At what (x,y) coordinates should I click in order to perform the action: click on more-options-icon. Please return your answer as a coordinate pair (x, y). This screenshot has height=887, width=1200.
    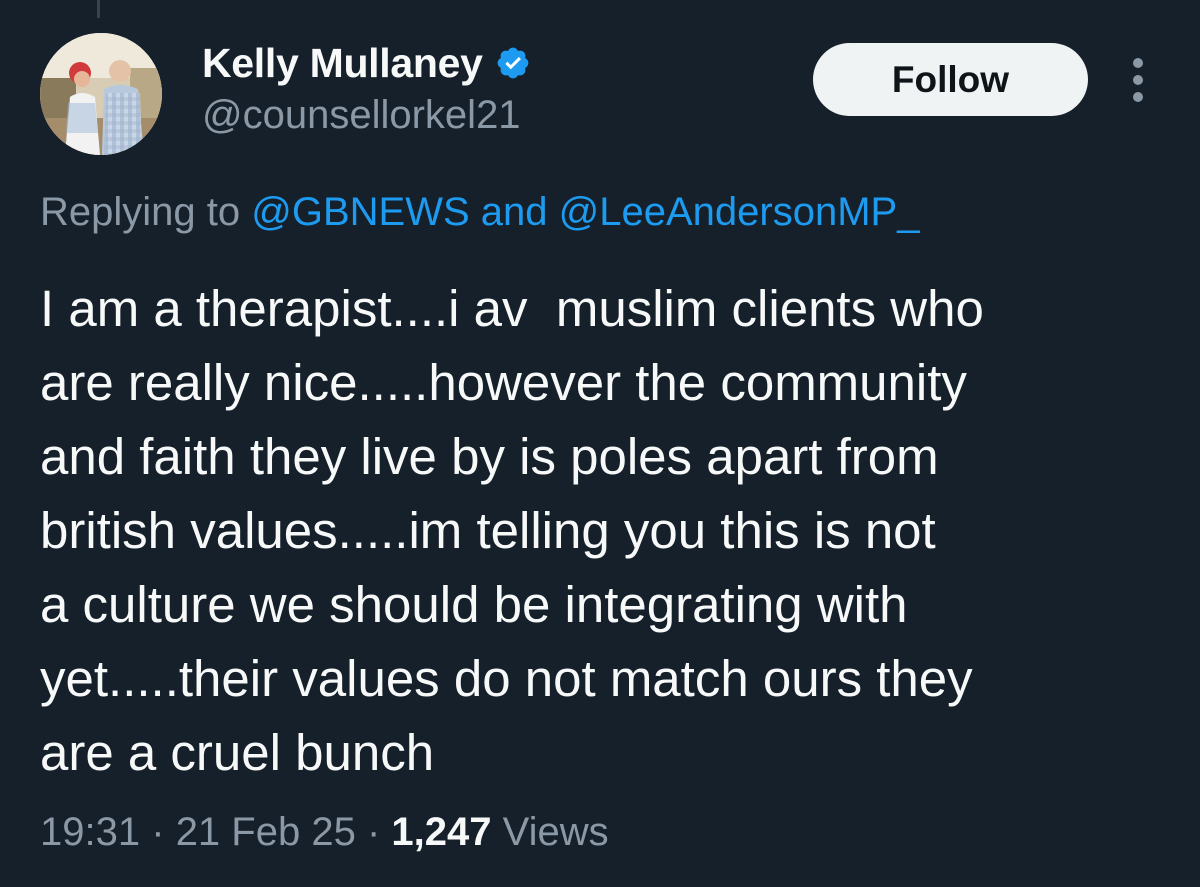
    Looking at the image, I should click on (1138, 80).